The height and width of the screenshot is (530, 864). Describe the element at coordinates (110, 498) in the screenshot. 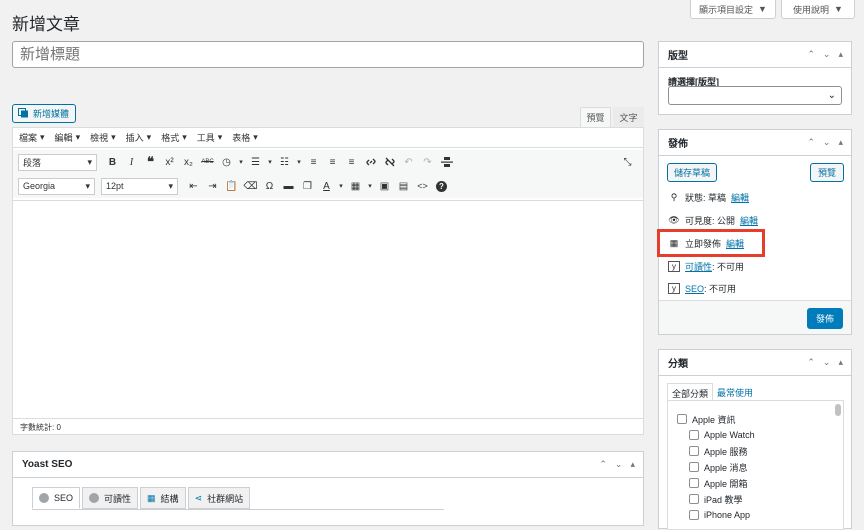

I see `yoast-tab-readability: 可讀性` at that location.